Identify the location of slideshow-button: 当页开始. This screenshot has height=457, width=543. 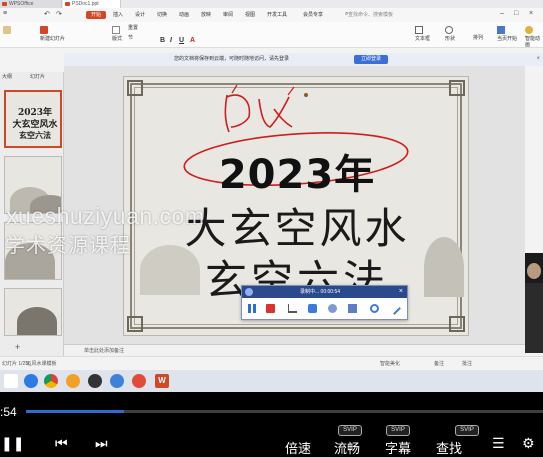
(507, 35).